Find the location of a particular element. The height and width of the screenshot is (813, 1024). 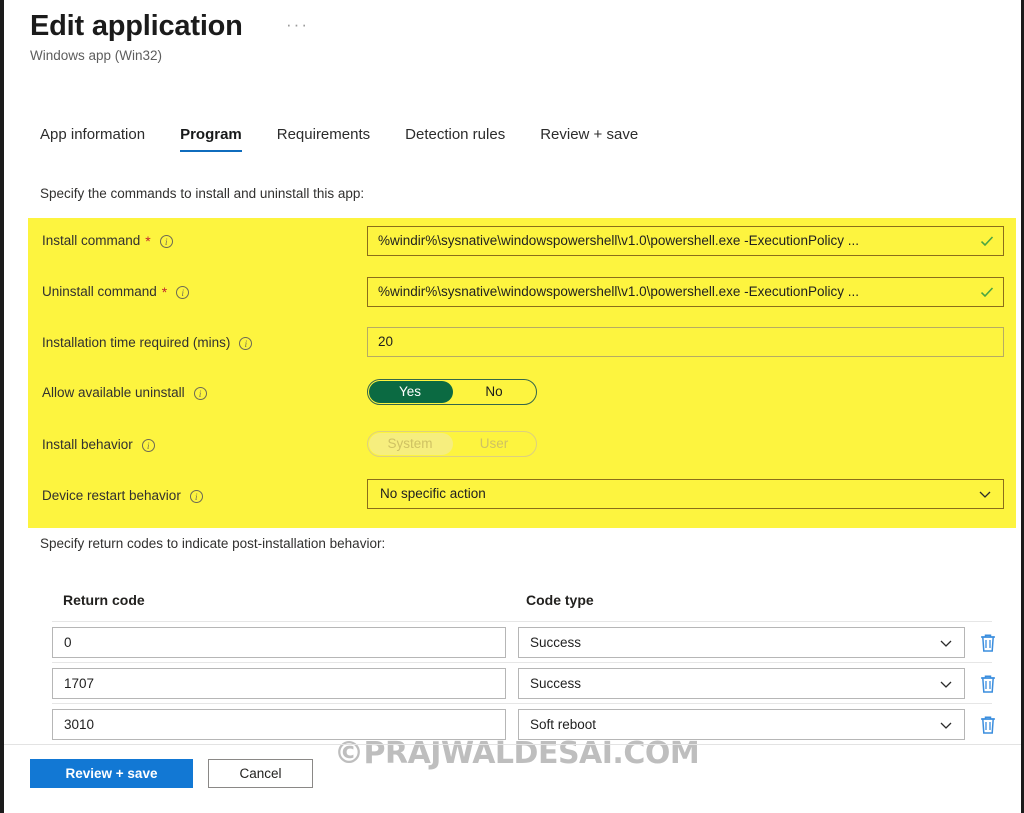

tab-app-information: App information is located at coordinates (92, 139).